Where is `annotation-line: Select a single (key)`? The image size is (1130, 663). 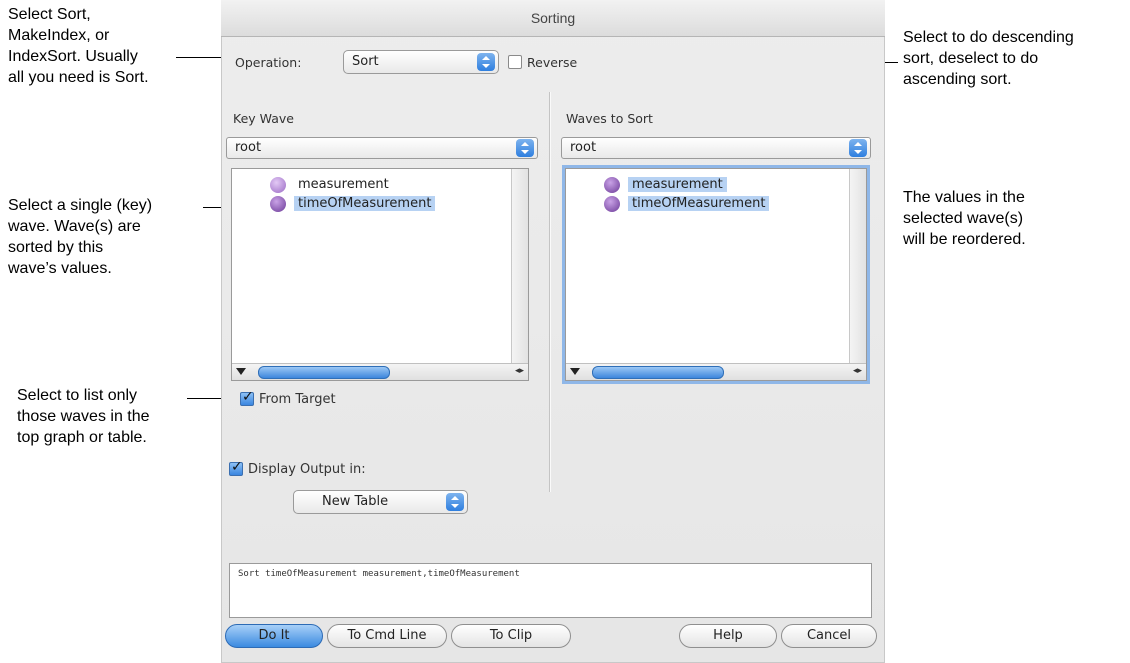
annotation-line: Select a single (key) is located at coordinates (80, 205).